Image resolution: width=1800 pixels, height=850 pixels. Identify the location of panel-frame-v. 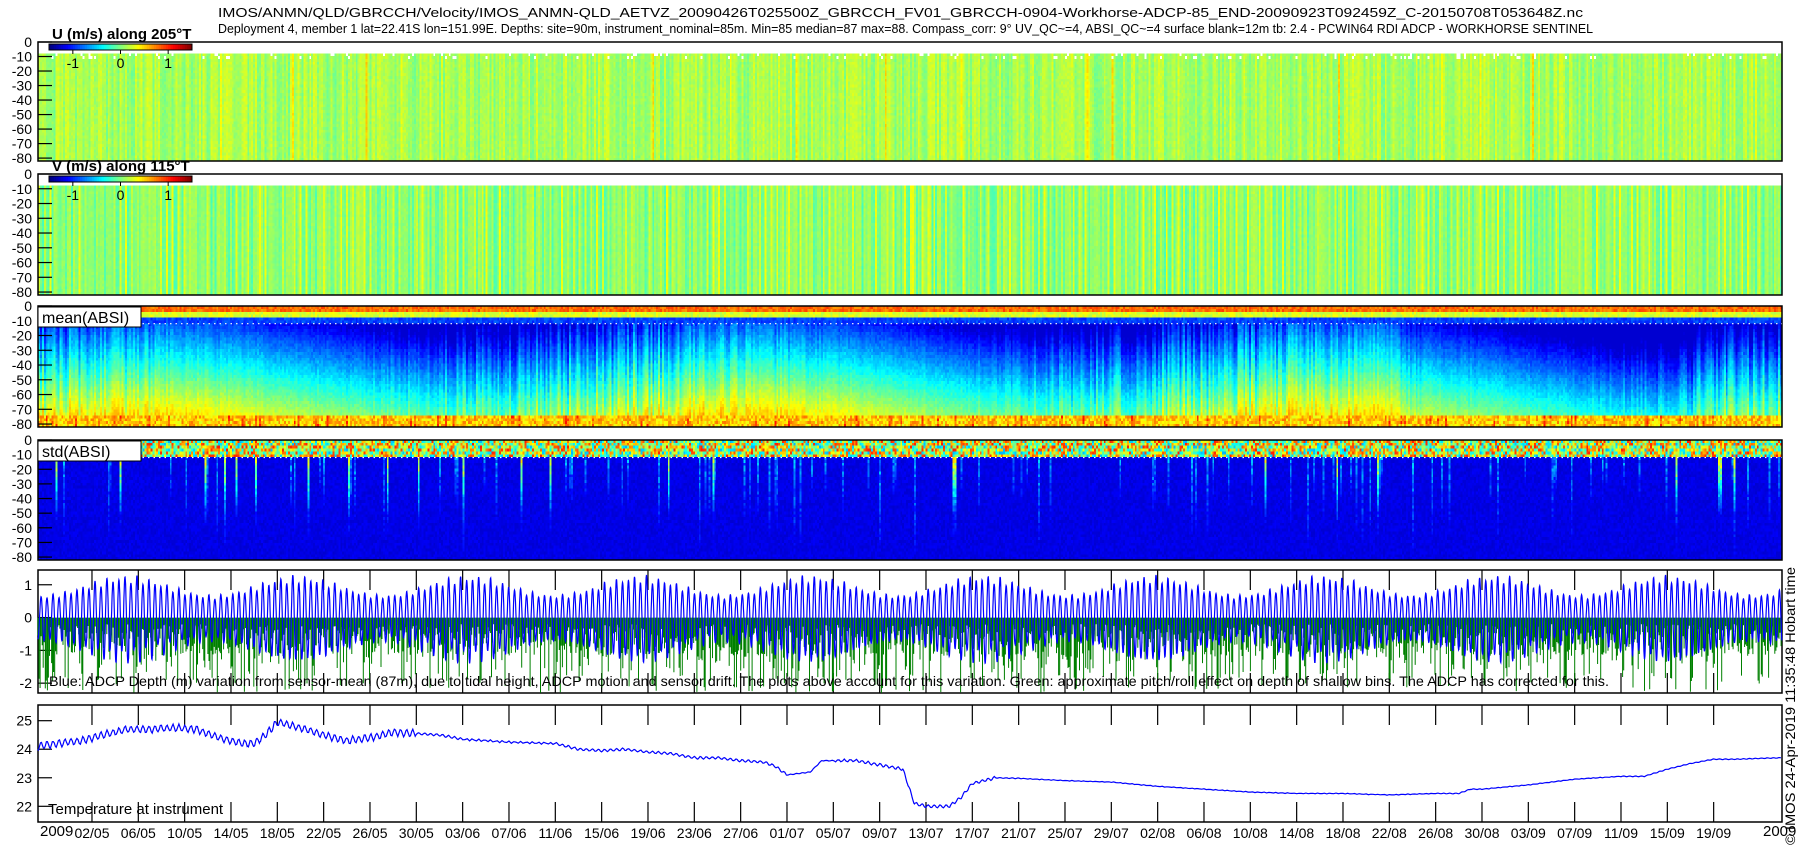
(910, 234).